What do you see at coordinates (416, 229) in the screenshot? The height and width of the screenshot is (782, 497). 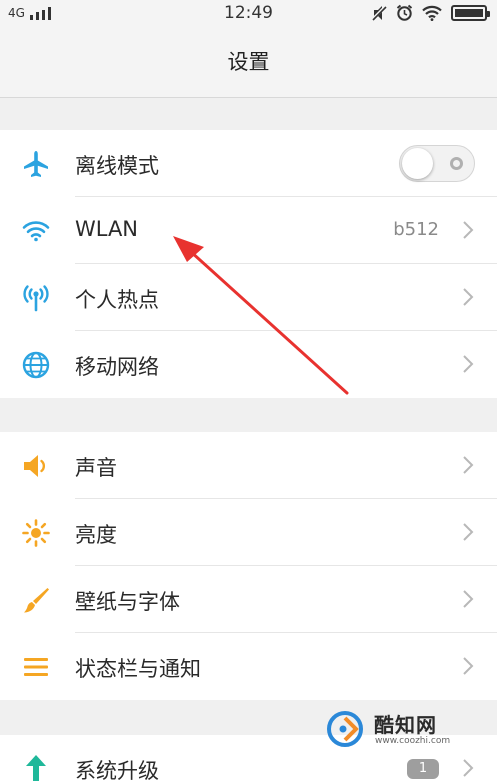 I see `wlan-network-name: b512` at bounding box center [416, 229].